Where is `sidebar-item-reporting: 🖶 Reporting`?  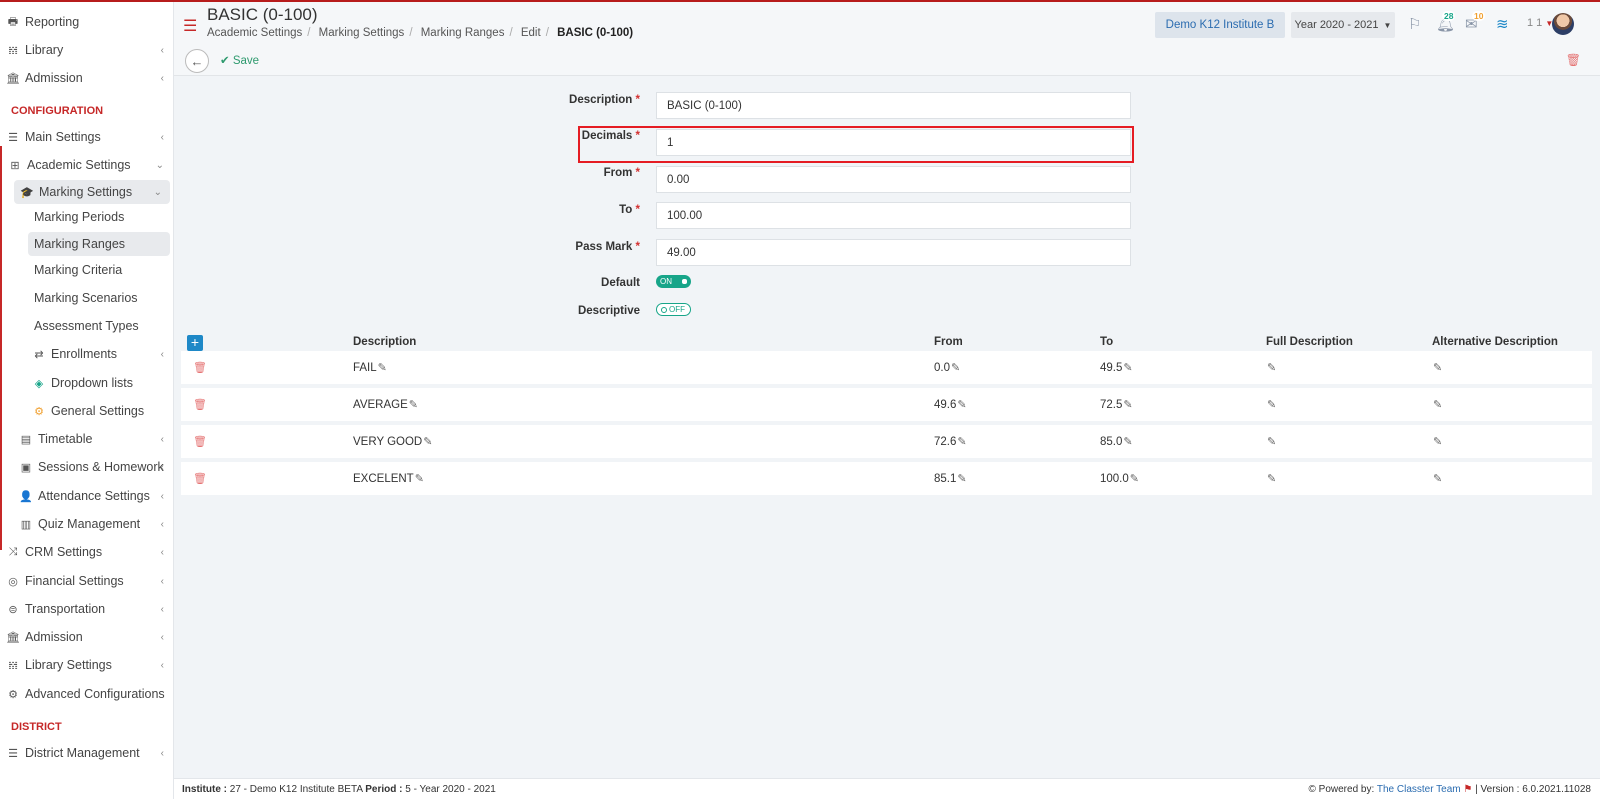
sidebar-item-reporting: 🖶 Reporting is located at coordinates (86, 22).